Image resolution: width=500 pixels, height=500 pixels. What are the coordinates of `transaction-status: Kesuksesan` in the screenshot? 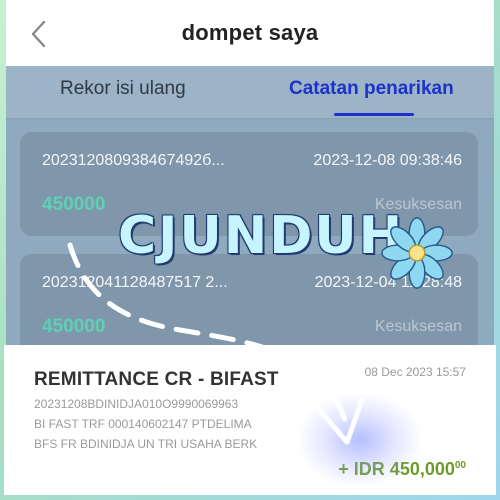 It's located at (418, 326).